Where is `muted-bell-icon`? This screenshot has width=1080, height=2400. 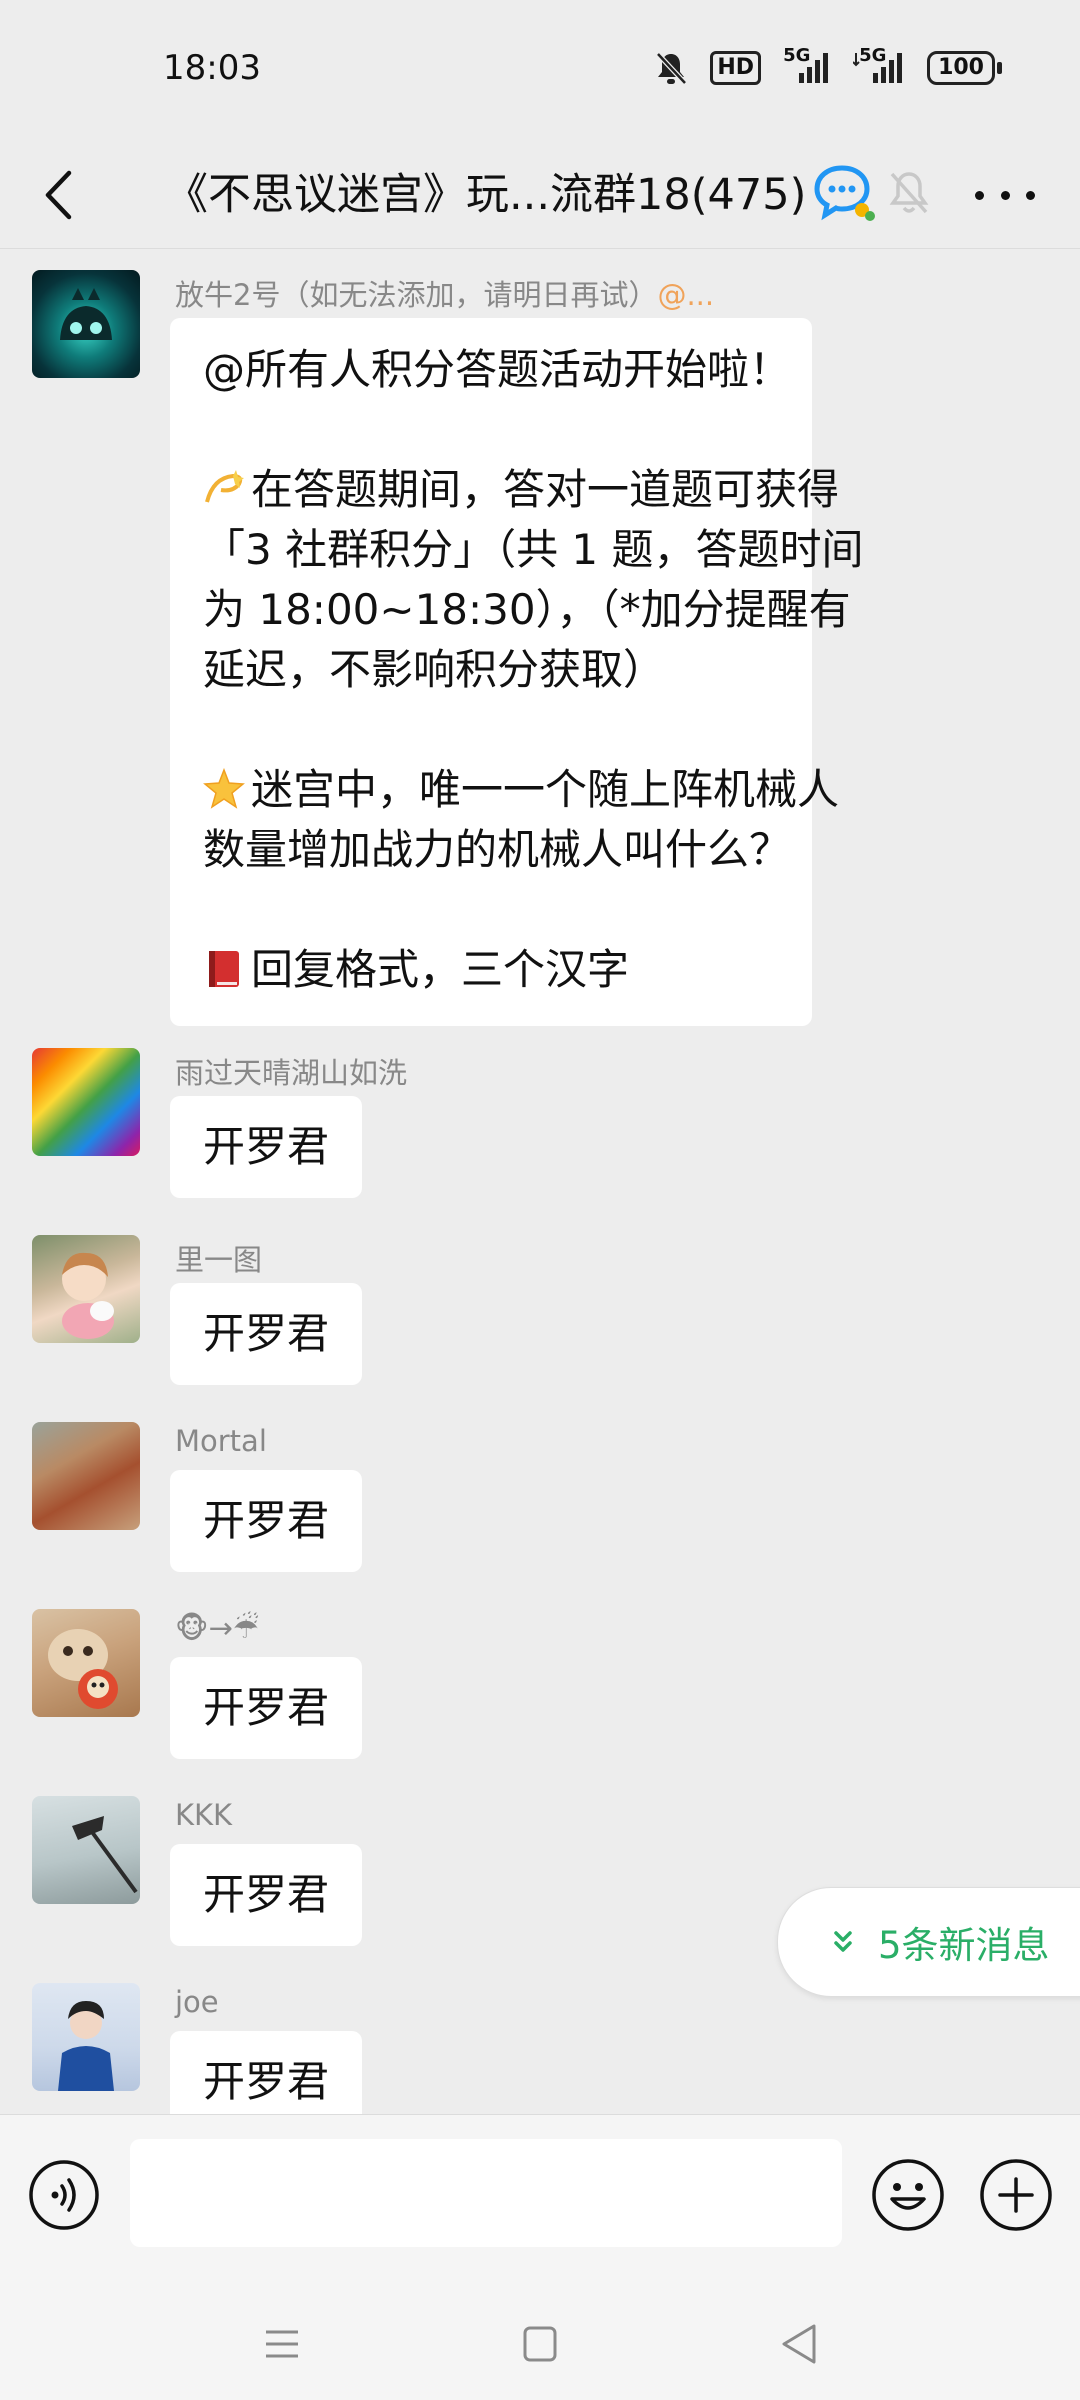 muted-bell-icon is located at coordinates (909, 193).